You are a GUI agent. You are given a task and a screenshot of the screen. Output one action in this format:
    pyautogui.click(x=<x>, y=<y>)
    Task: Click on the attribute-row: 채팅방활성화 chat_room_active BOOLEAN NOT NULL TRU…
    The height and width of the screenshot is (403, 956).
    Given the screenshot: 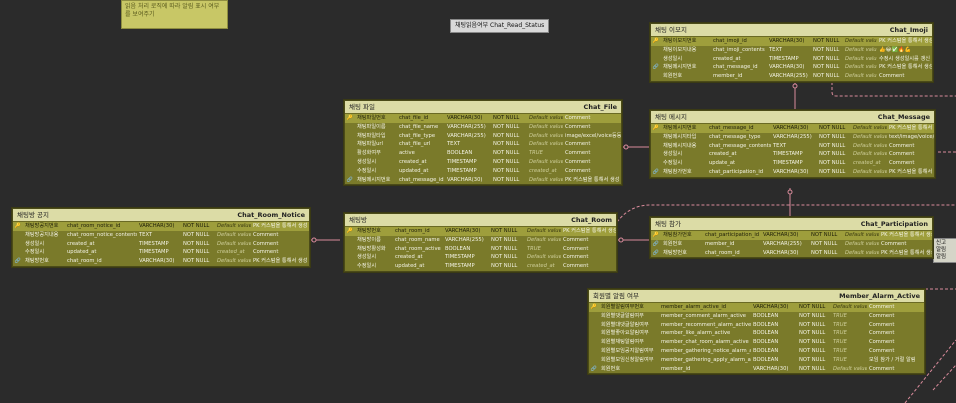 What is the action you would take?
    pyautogui.click(x=480, y=249)
    